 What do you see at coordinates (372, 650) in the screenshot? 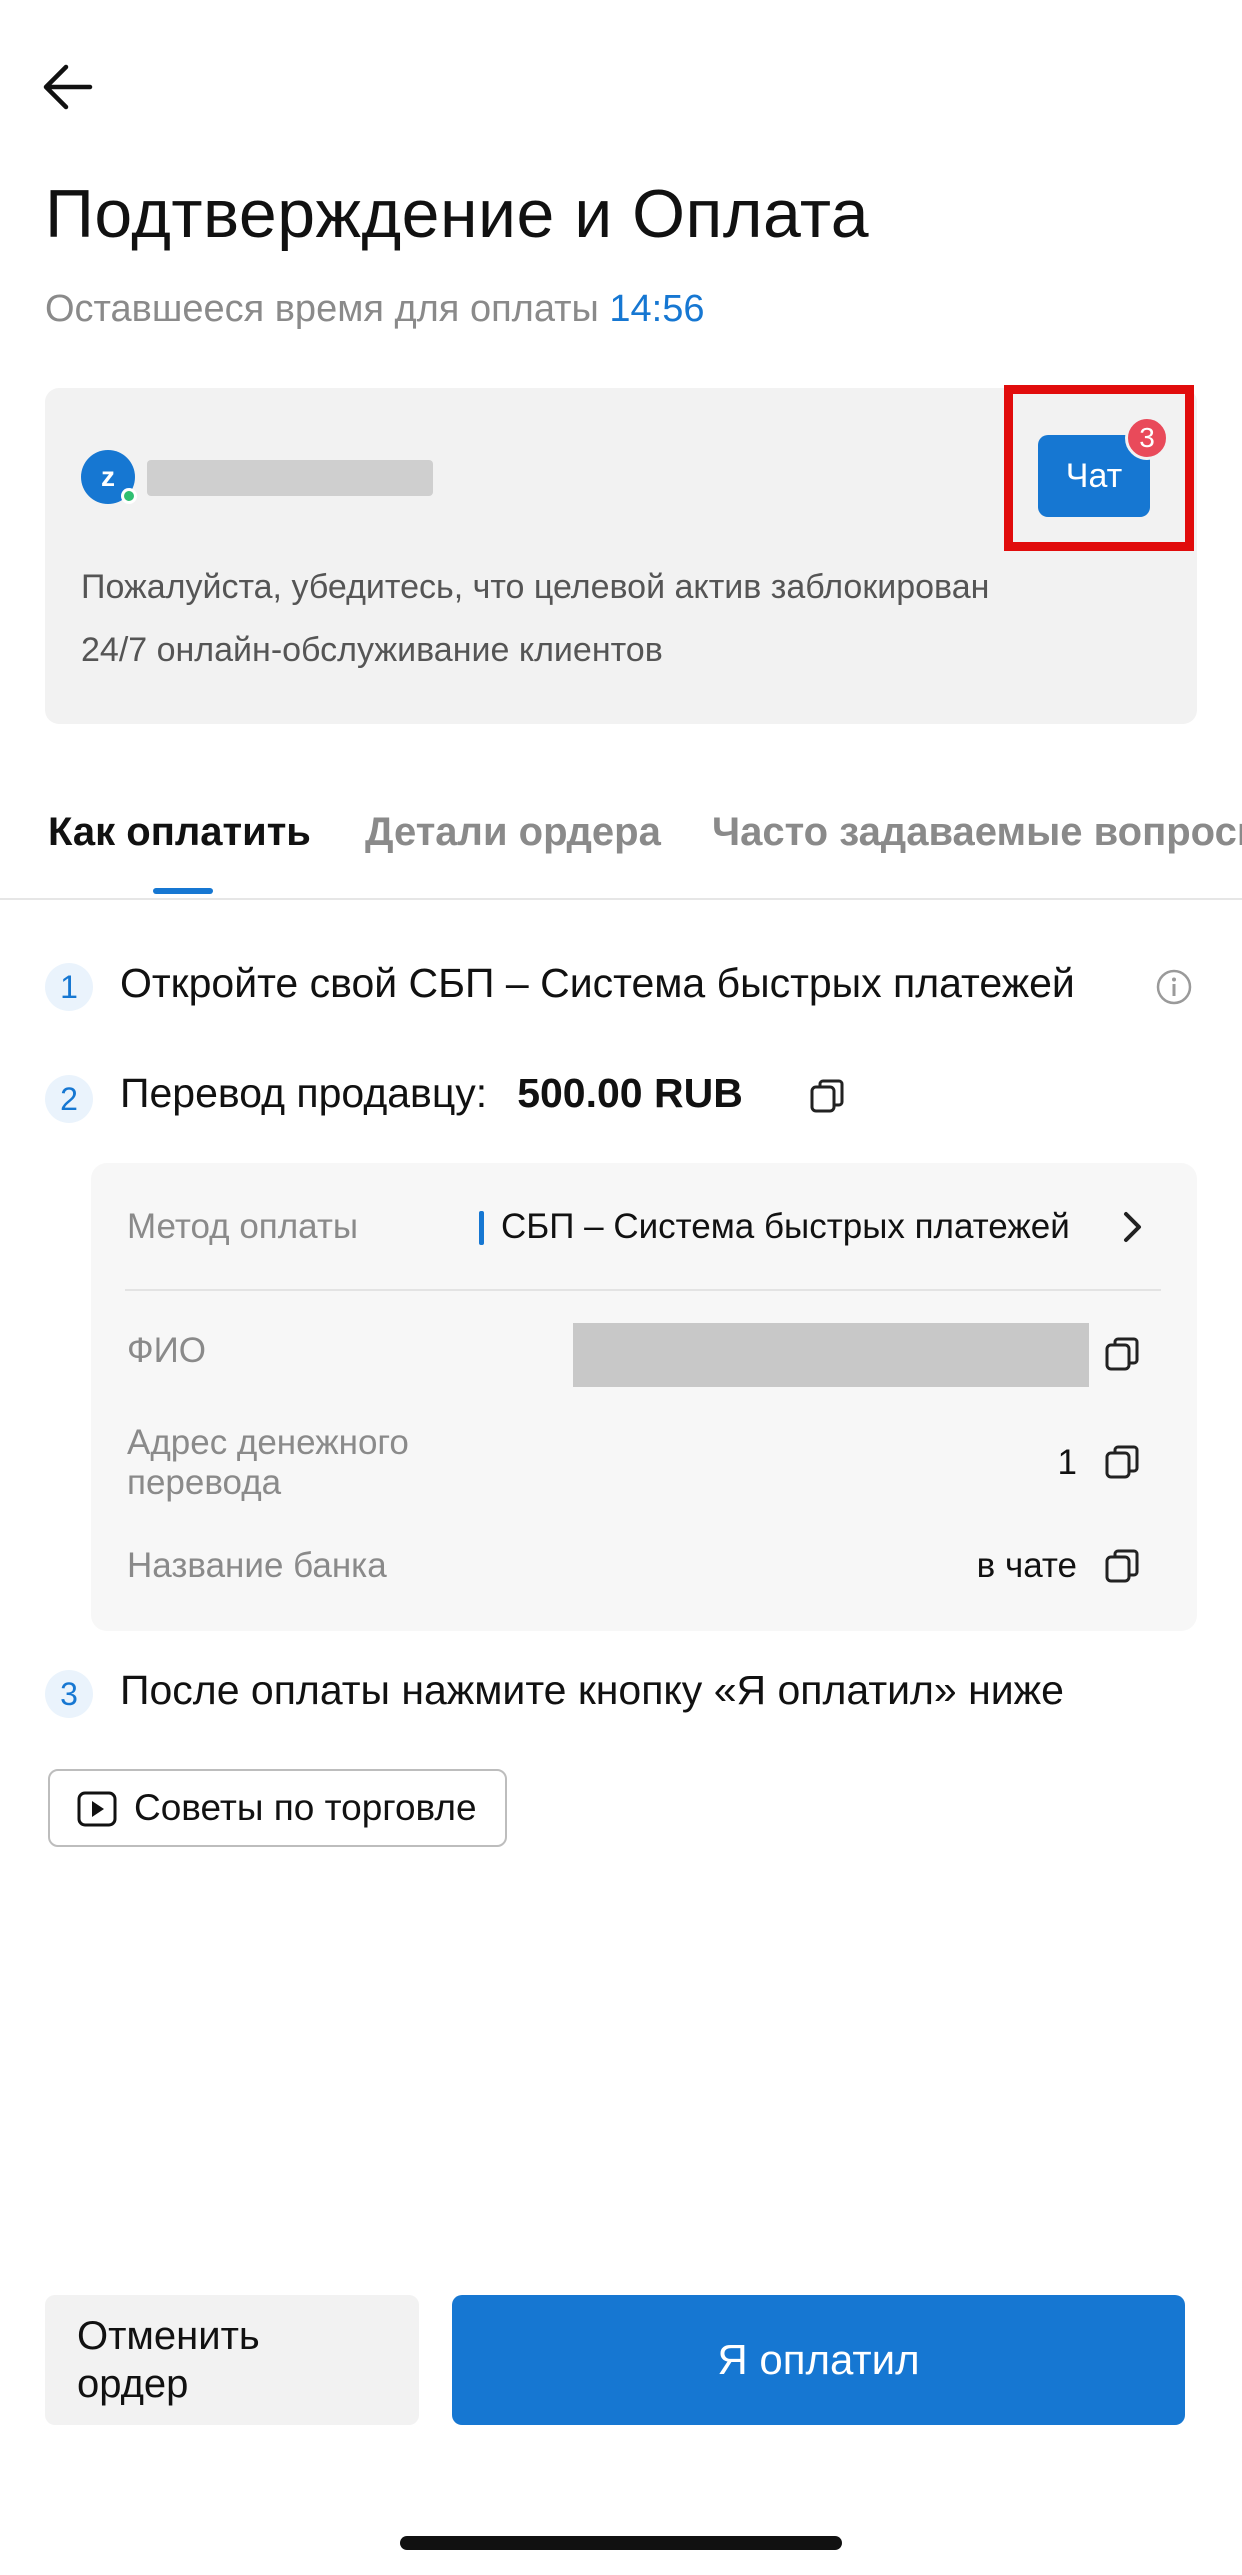
I see `support-notice: 24/7 онлайн-обслуживание клиентов` at bounding box center [372, 650].